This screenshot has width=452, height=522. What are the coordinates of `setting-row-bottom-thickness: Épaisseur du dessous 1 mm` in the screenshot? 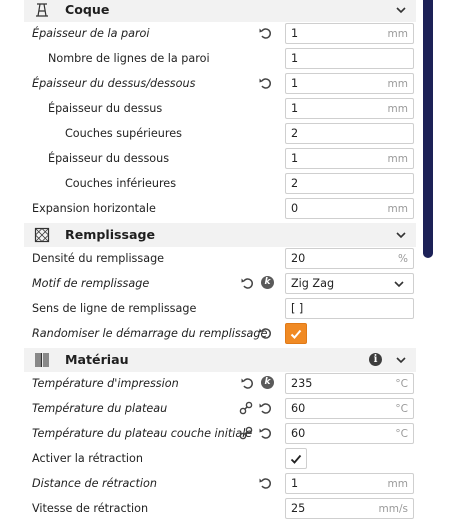 It's located at (208, 159).